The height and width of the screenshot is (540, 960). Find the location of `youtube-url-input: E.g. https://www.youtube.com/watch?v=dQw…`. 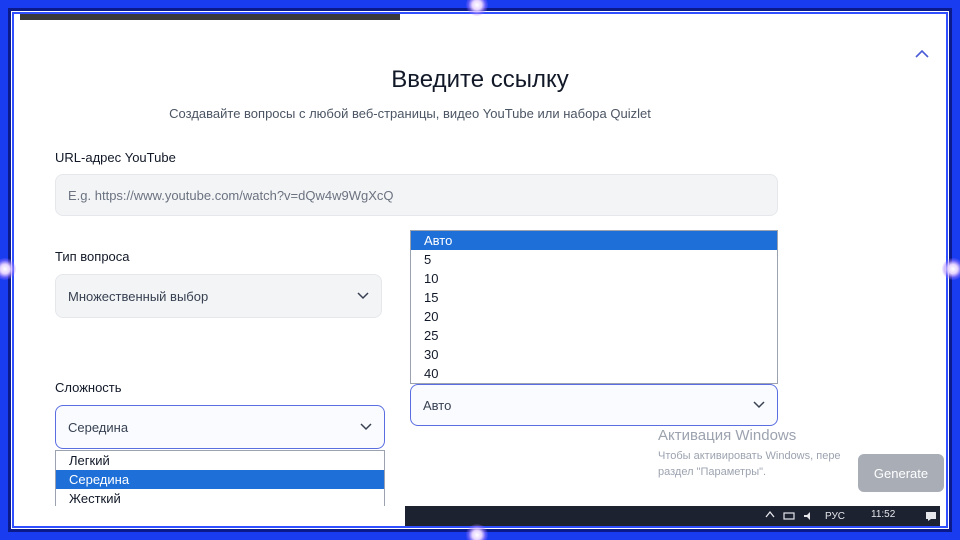

youtube-url-input: E.g. https://www.youtube.com/watch?v=dQw… is located at coordinates (416, 195).